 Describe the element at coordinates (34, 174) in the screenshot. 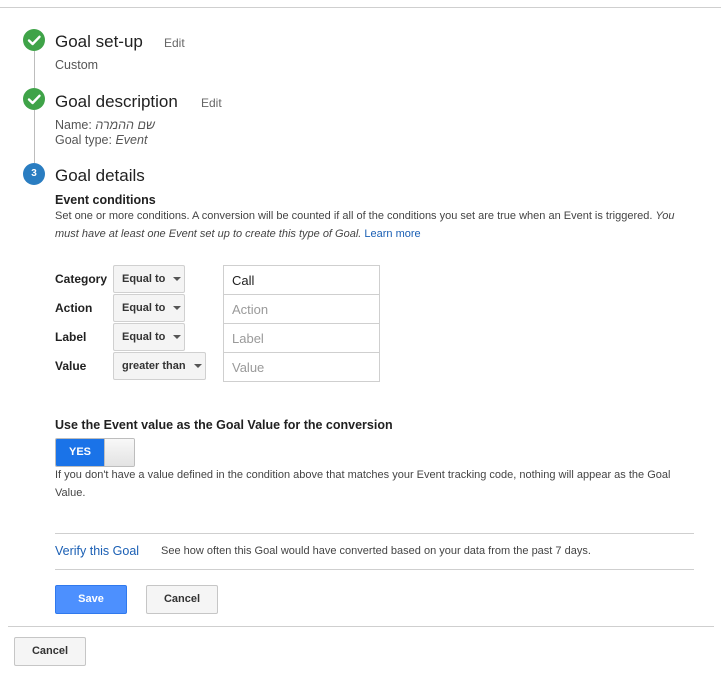

I see `step-number-badge: 3` at that location.